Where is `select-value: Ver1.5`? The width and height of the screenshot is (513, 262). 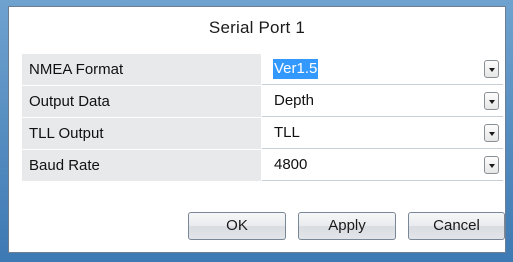 select-value: Ver1.5 is located at coordinates (296, 69).